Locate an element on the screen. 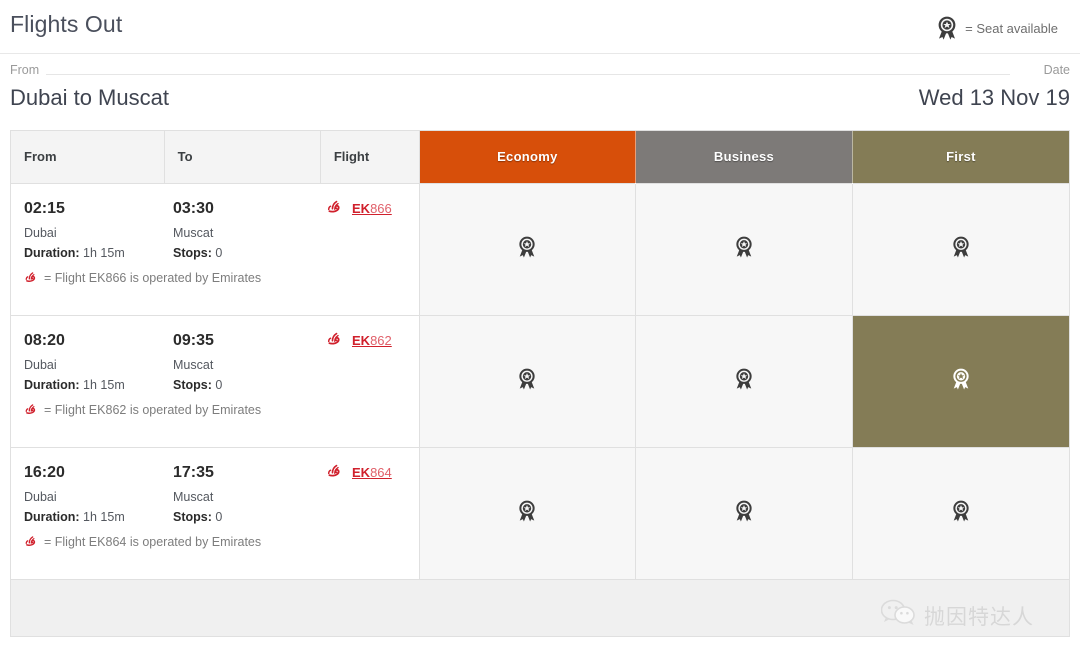  operated-by-note: = Flight EK866 is operated by Emirates is located at coordinates (142, 278).